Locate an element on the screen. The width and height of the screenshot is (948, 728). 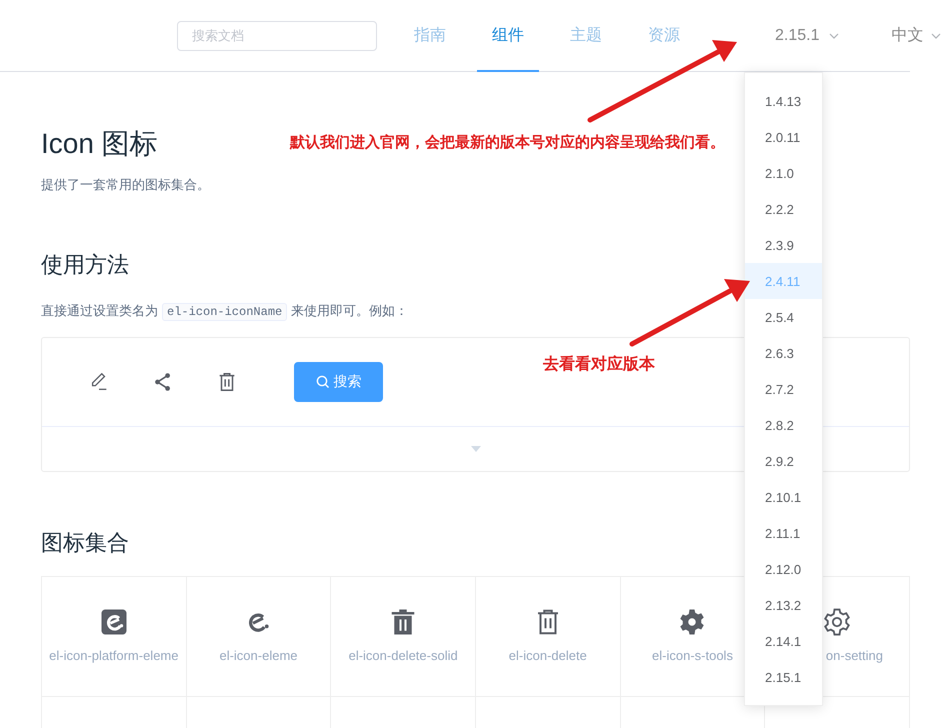
version-option: 2.9.2 is located at coordinates (783, 461).